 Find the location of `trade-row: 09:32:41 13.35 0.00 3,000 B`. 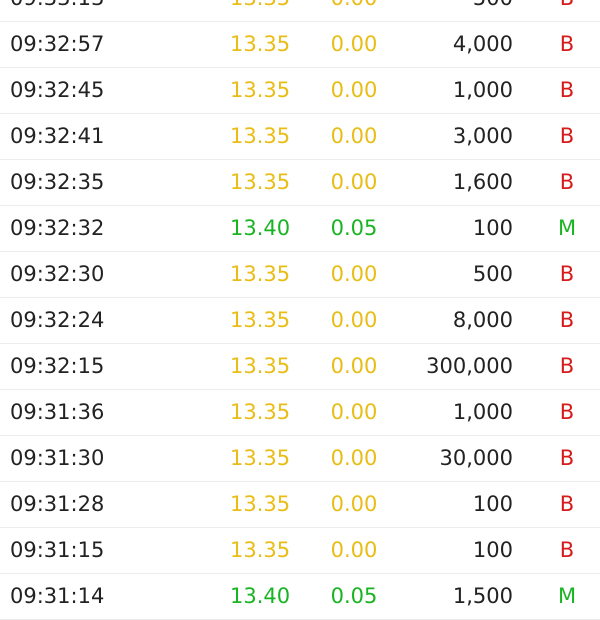

trade-row: 09:32:41 13.35 0.00 3,000 B is located at coordinates (300, 137).